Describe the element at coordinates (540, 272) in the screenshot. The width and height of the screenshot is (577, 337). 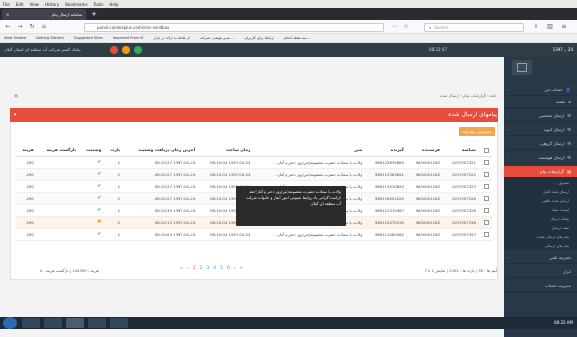
I see `sidebar-item-tools: ‹ ابزار` at that location.